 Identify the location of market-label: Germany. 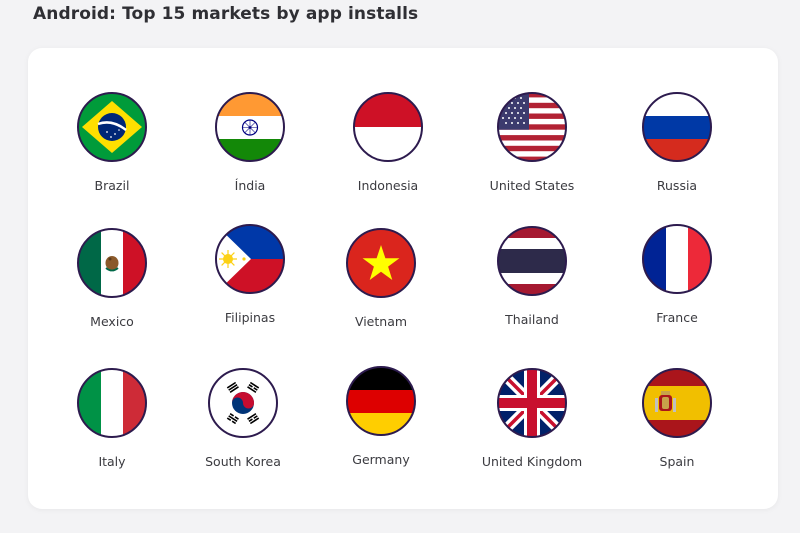
(381, 459).